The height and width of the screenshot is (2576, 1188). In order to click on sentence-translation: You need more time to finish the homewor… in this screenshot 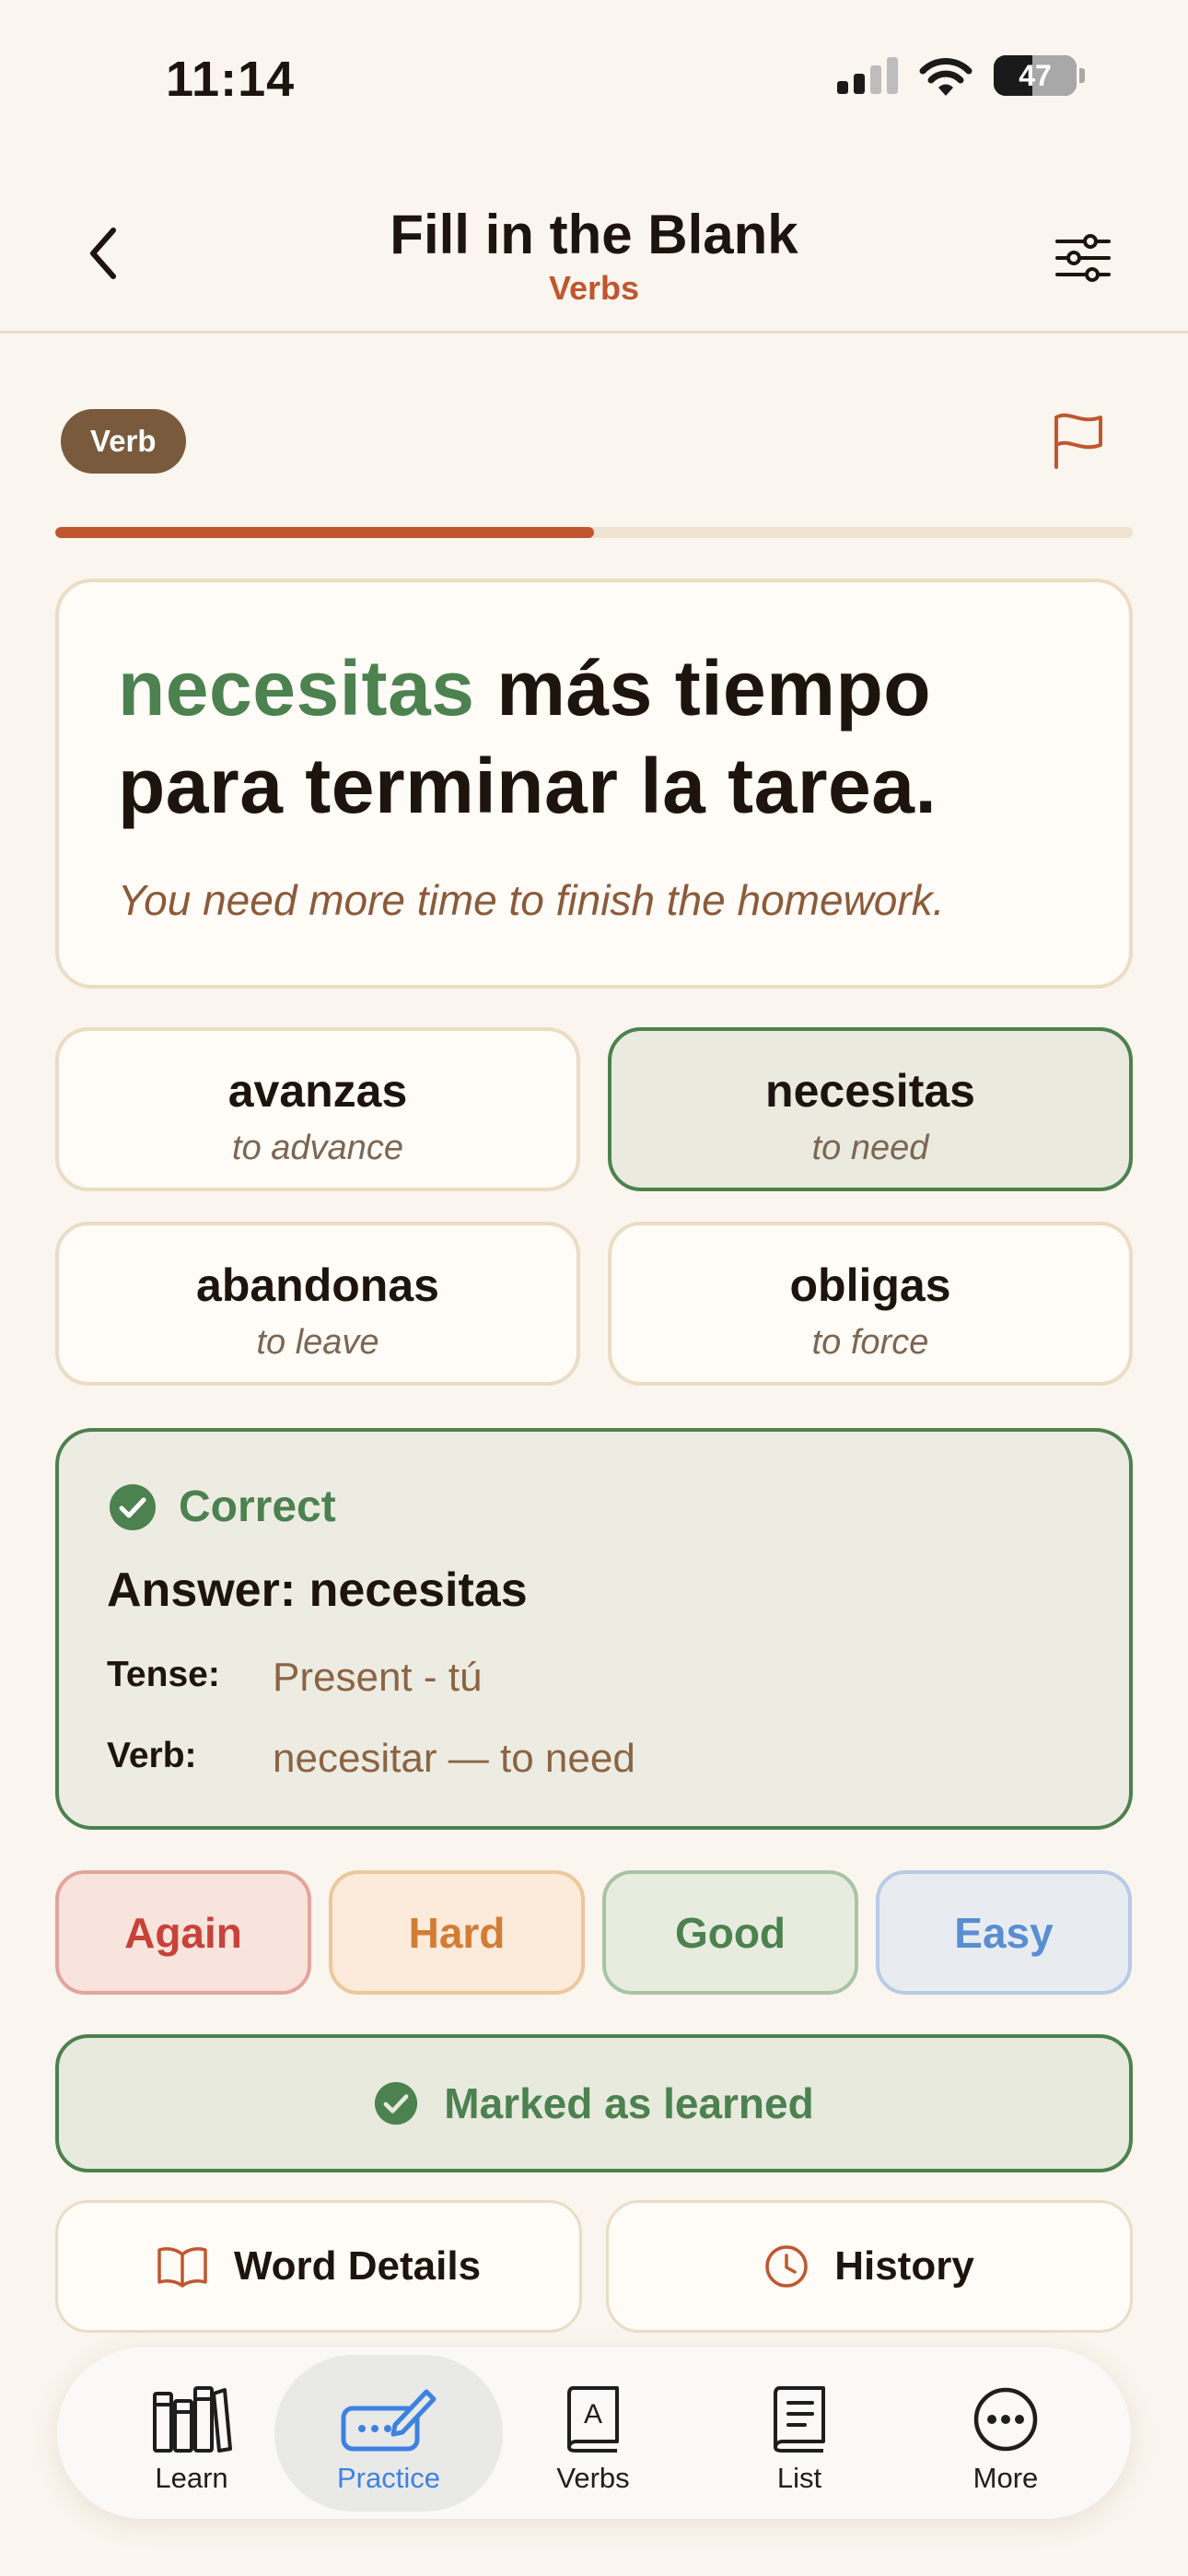, I will do `click(531, 900)`.